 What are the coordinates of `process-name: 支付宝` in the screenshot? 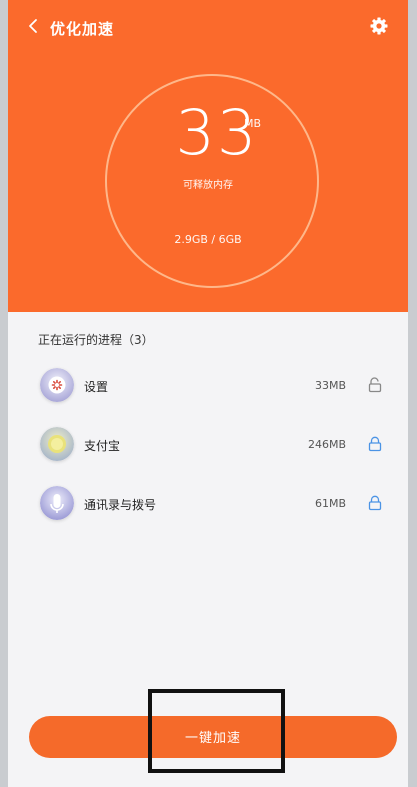 It's located at (102, 446).